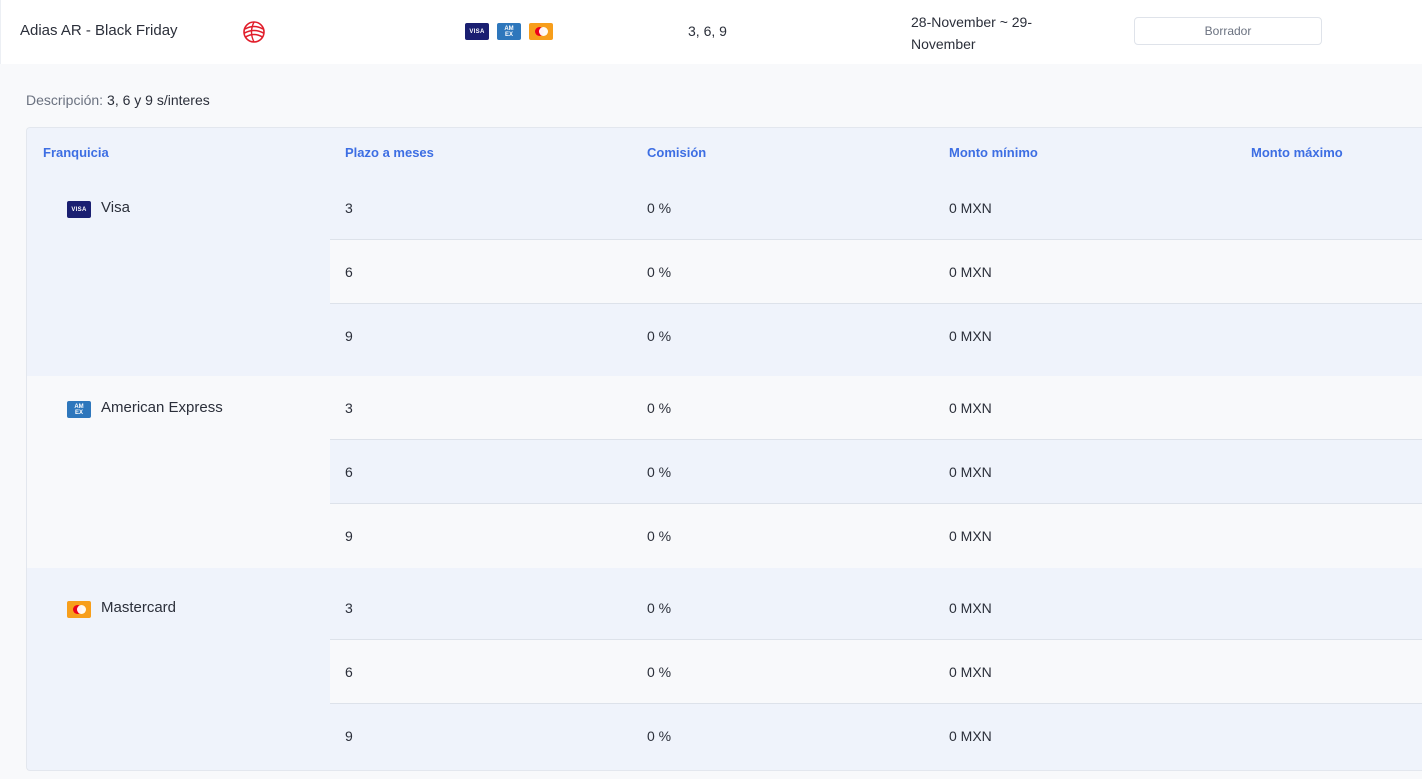 The height and width of the screenshot is (779, 1422). What do you see at coordinates (178, 472) in the screenshot?
I see `franchise-cell: AM EX American Express` at bounding box center [178, 472].